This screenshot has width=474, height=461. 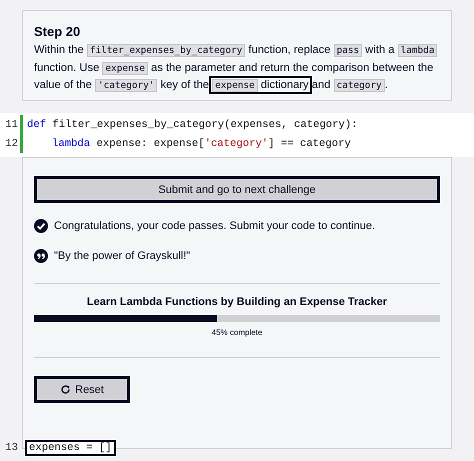 What do you see at coordinates (66, 389) in the screenshot?
I see `reset-icon` at bounding box center [66, 389].